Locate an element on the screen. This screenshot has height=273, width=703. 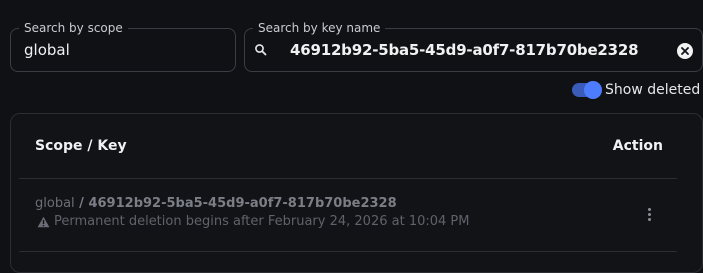
search-icon is located at coordinates (261, 50).